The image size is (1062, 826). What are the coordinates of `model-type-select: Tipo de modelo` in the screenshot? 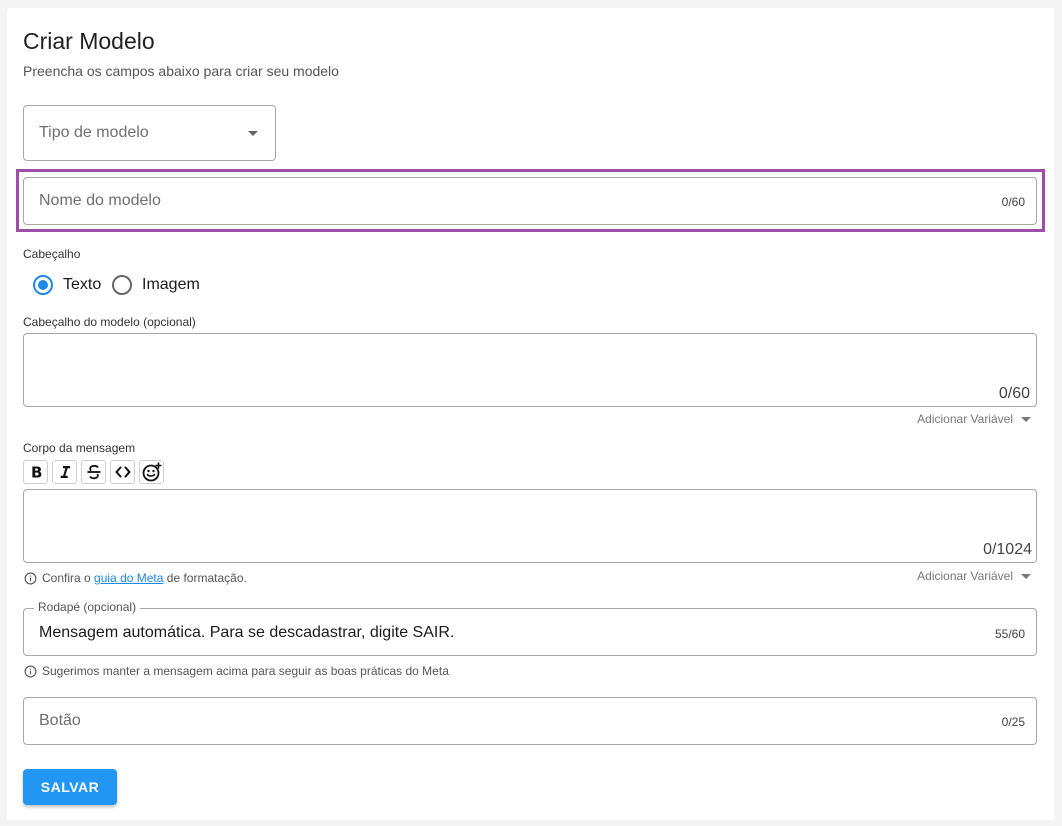 It's located at (149, 133).